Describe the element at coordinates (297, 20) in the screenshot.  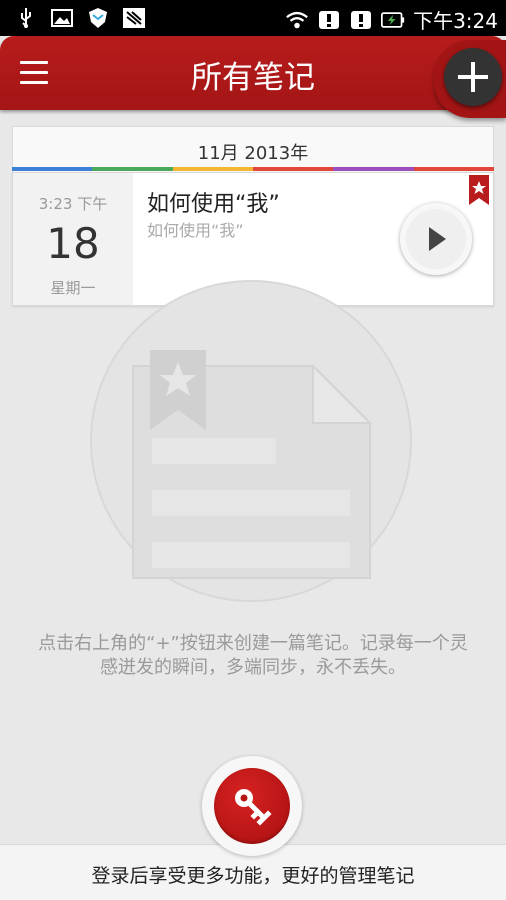
I see `wifi-icon` at that location.